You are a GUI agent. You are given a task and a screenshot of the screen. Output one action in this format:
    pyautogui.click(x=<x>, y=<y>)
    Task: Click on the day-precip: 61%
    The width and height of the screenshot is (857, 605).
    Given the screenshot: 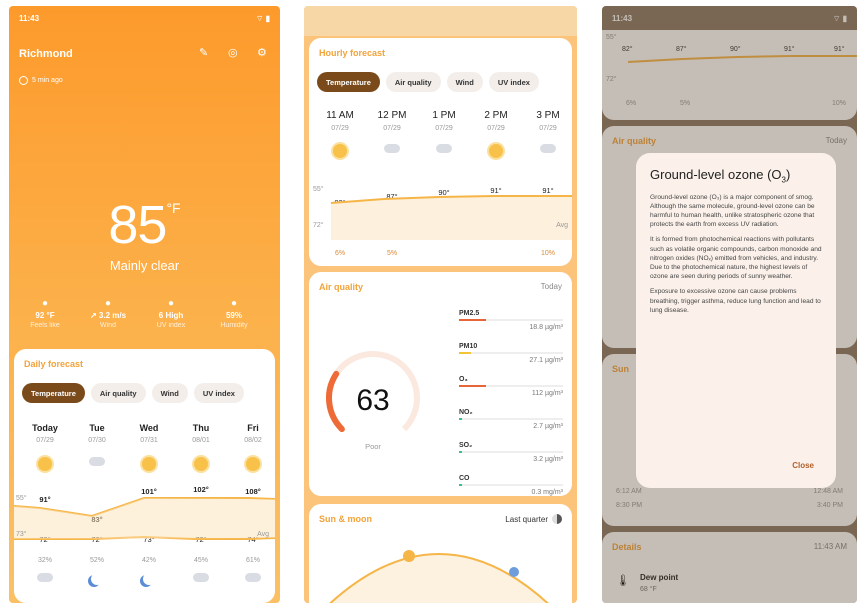 What is the action you would take?
    pyautogui.click(x=252, y=560)
    